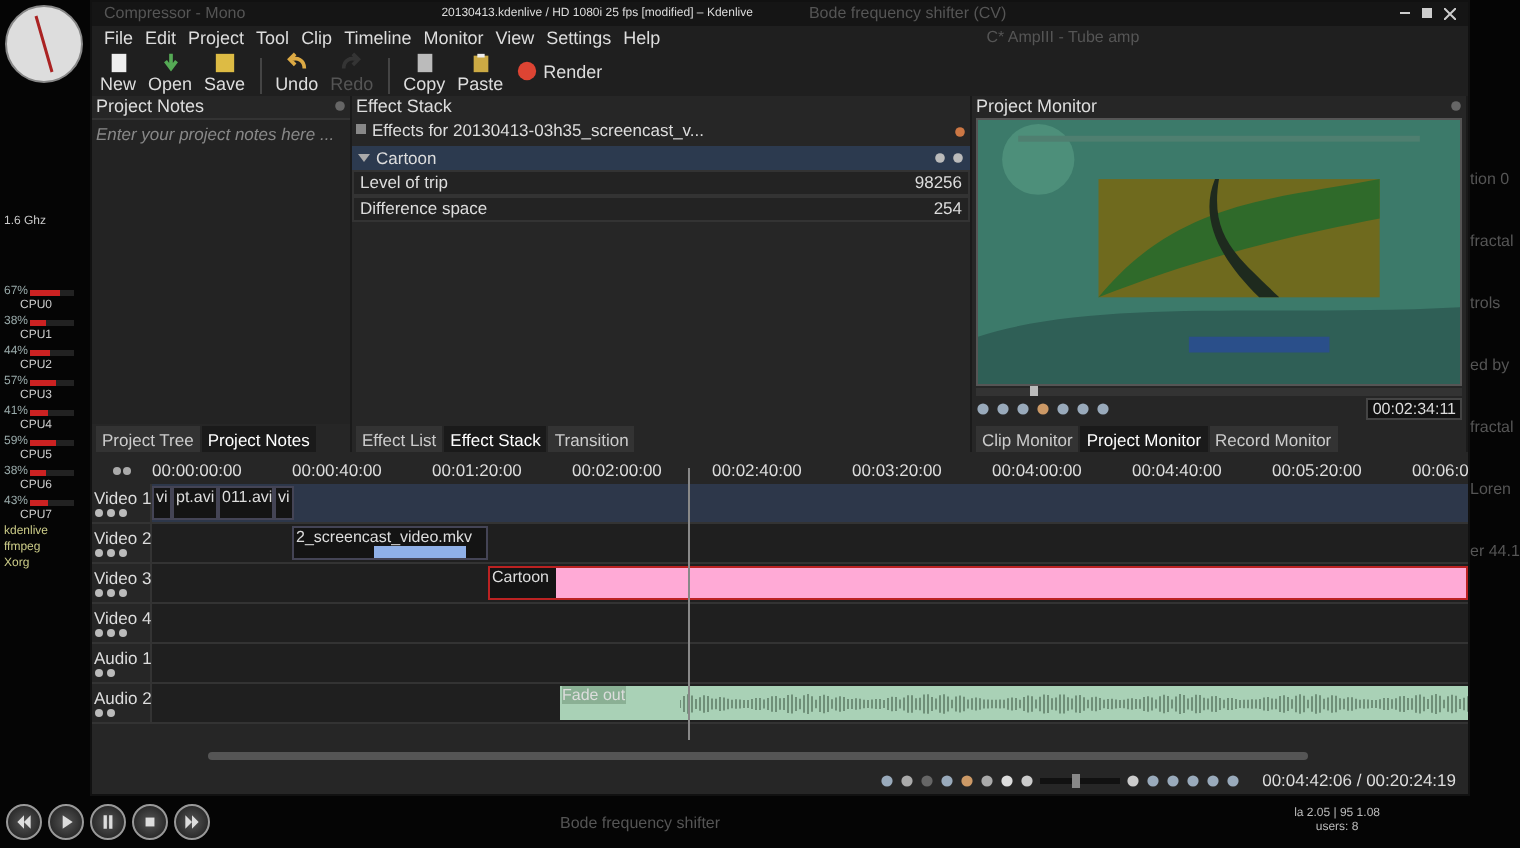 The image size is (1520, 848). What do you see at coordinates (520, 577) in the screenshot?
I see `clip-label: Cartoon` at bounding box center [520, 577].